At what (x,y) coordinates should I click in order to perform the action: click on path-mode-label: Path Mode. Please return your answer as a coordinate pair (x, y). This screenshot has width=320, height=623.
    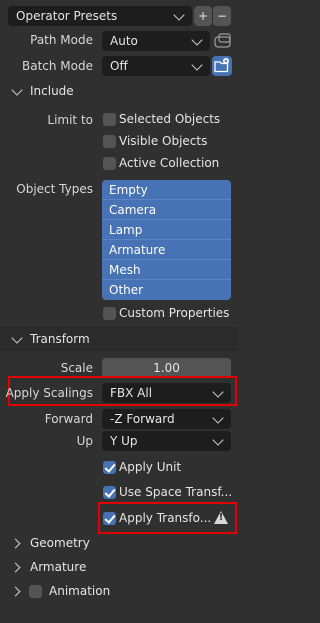
    Looking at the image, I should click on (61, 40).